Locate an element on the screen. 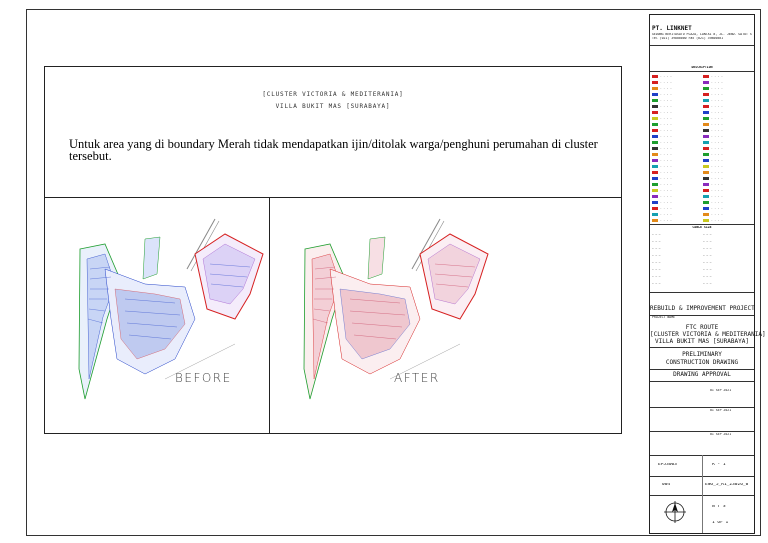 The width and height of the screenshot is (768, 543). project-type: REBUILD & IMPROVEMENT PROJECT is located at coordinates (702, 308).